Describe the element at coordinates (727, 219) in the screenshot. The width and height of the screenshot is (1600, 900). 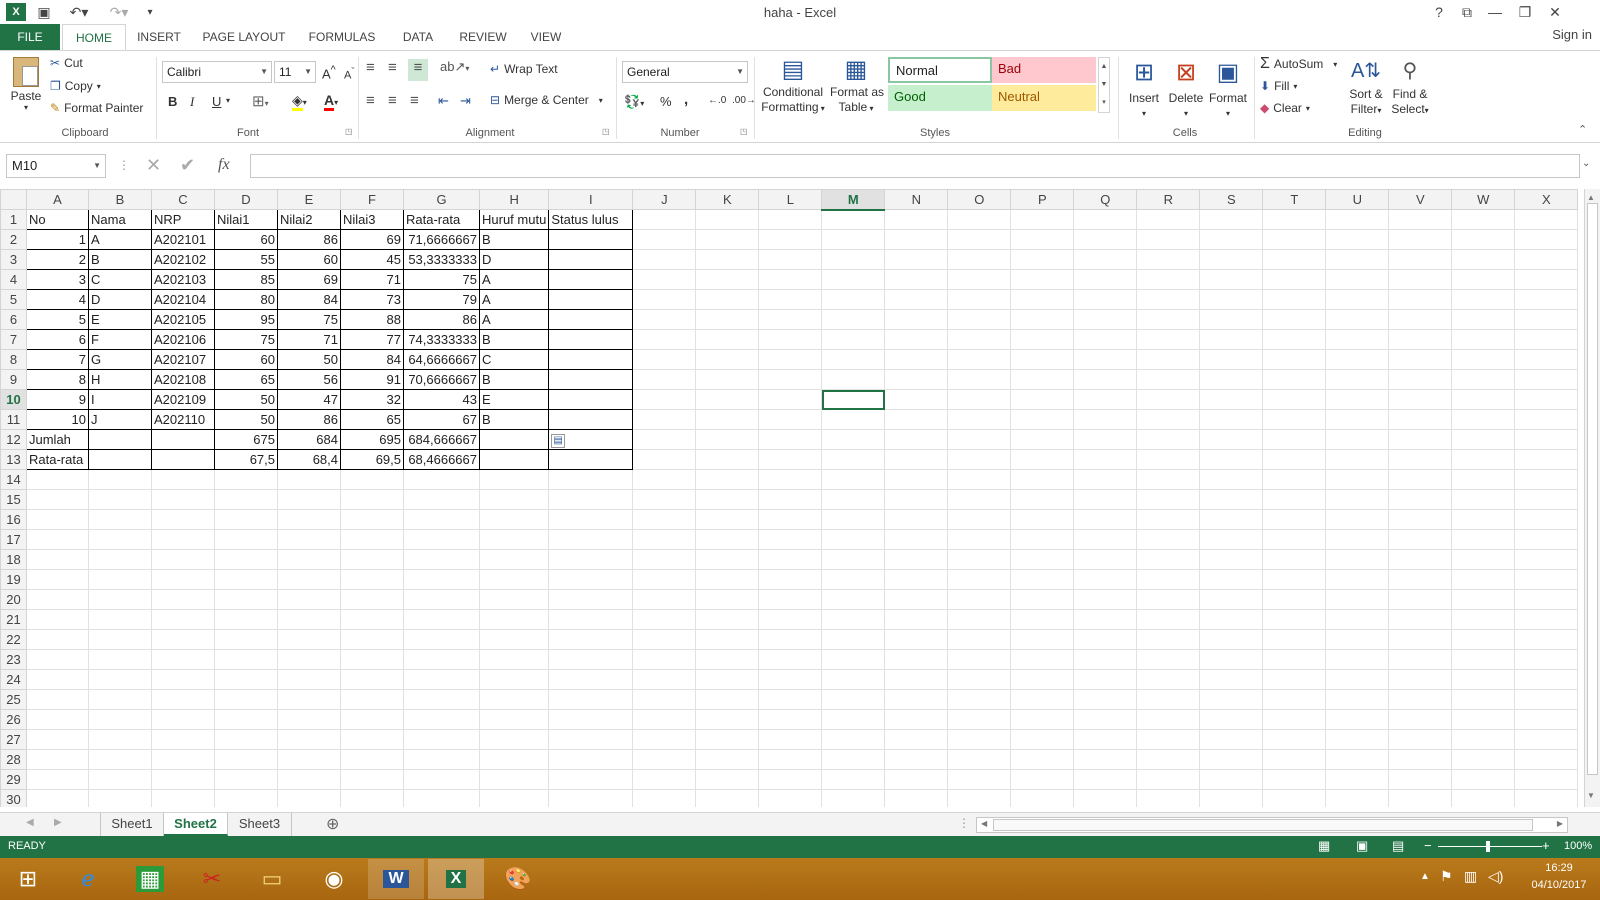
I see `cell-k1` at that location.